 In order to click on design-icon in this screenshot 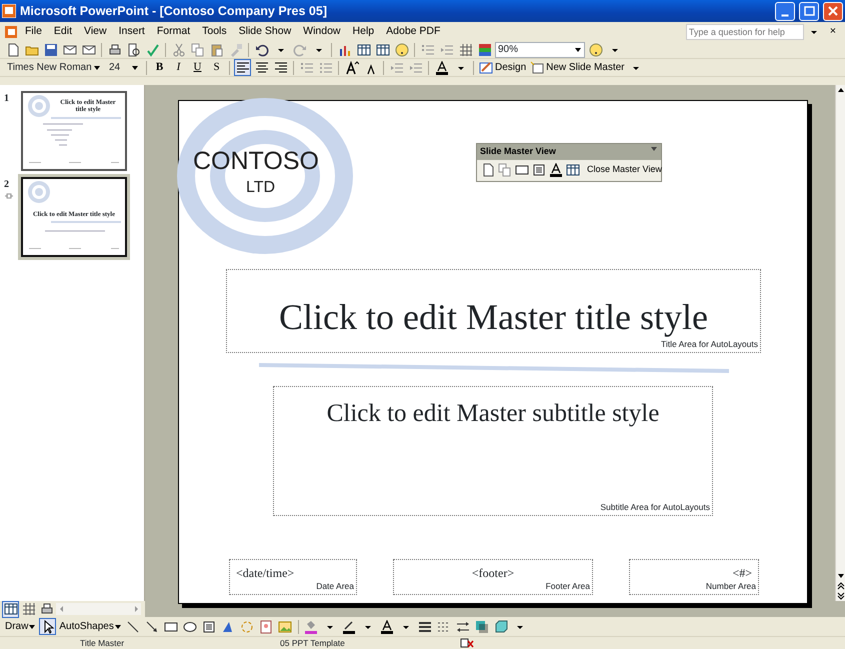, I will do `click(486, 67)`.